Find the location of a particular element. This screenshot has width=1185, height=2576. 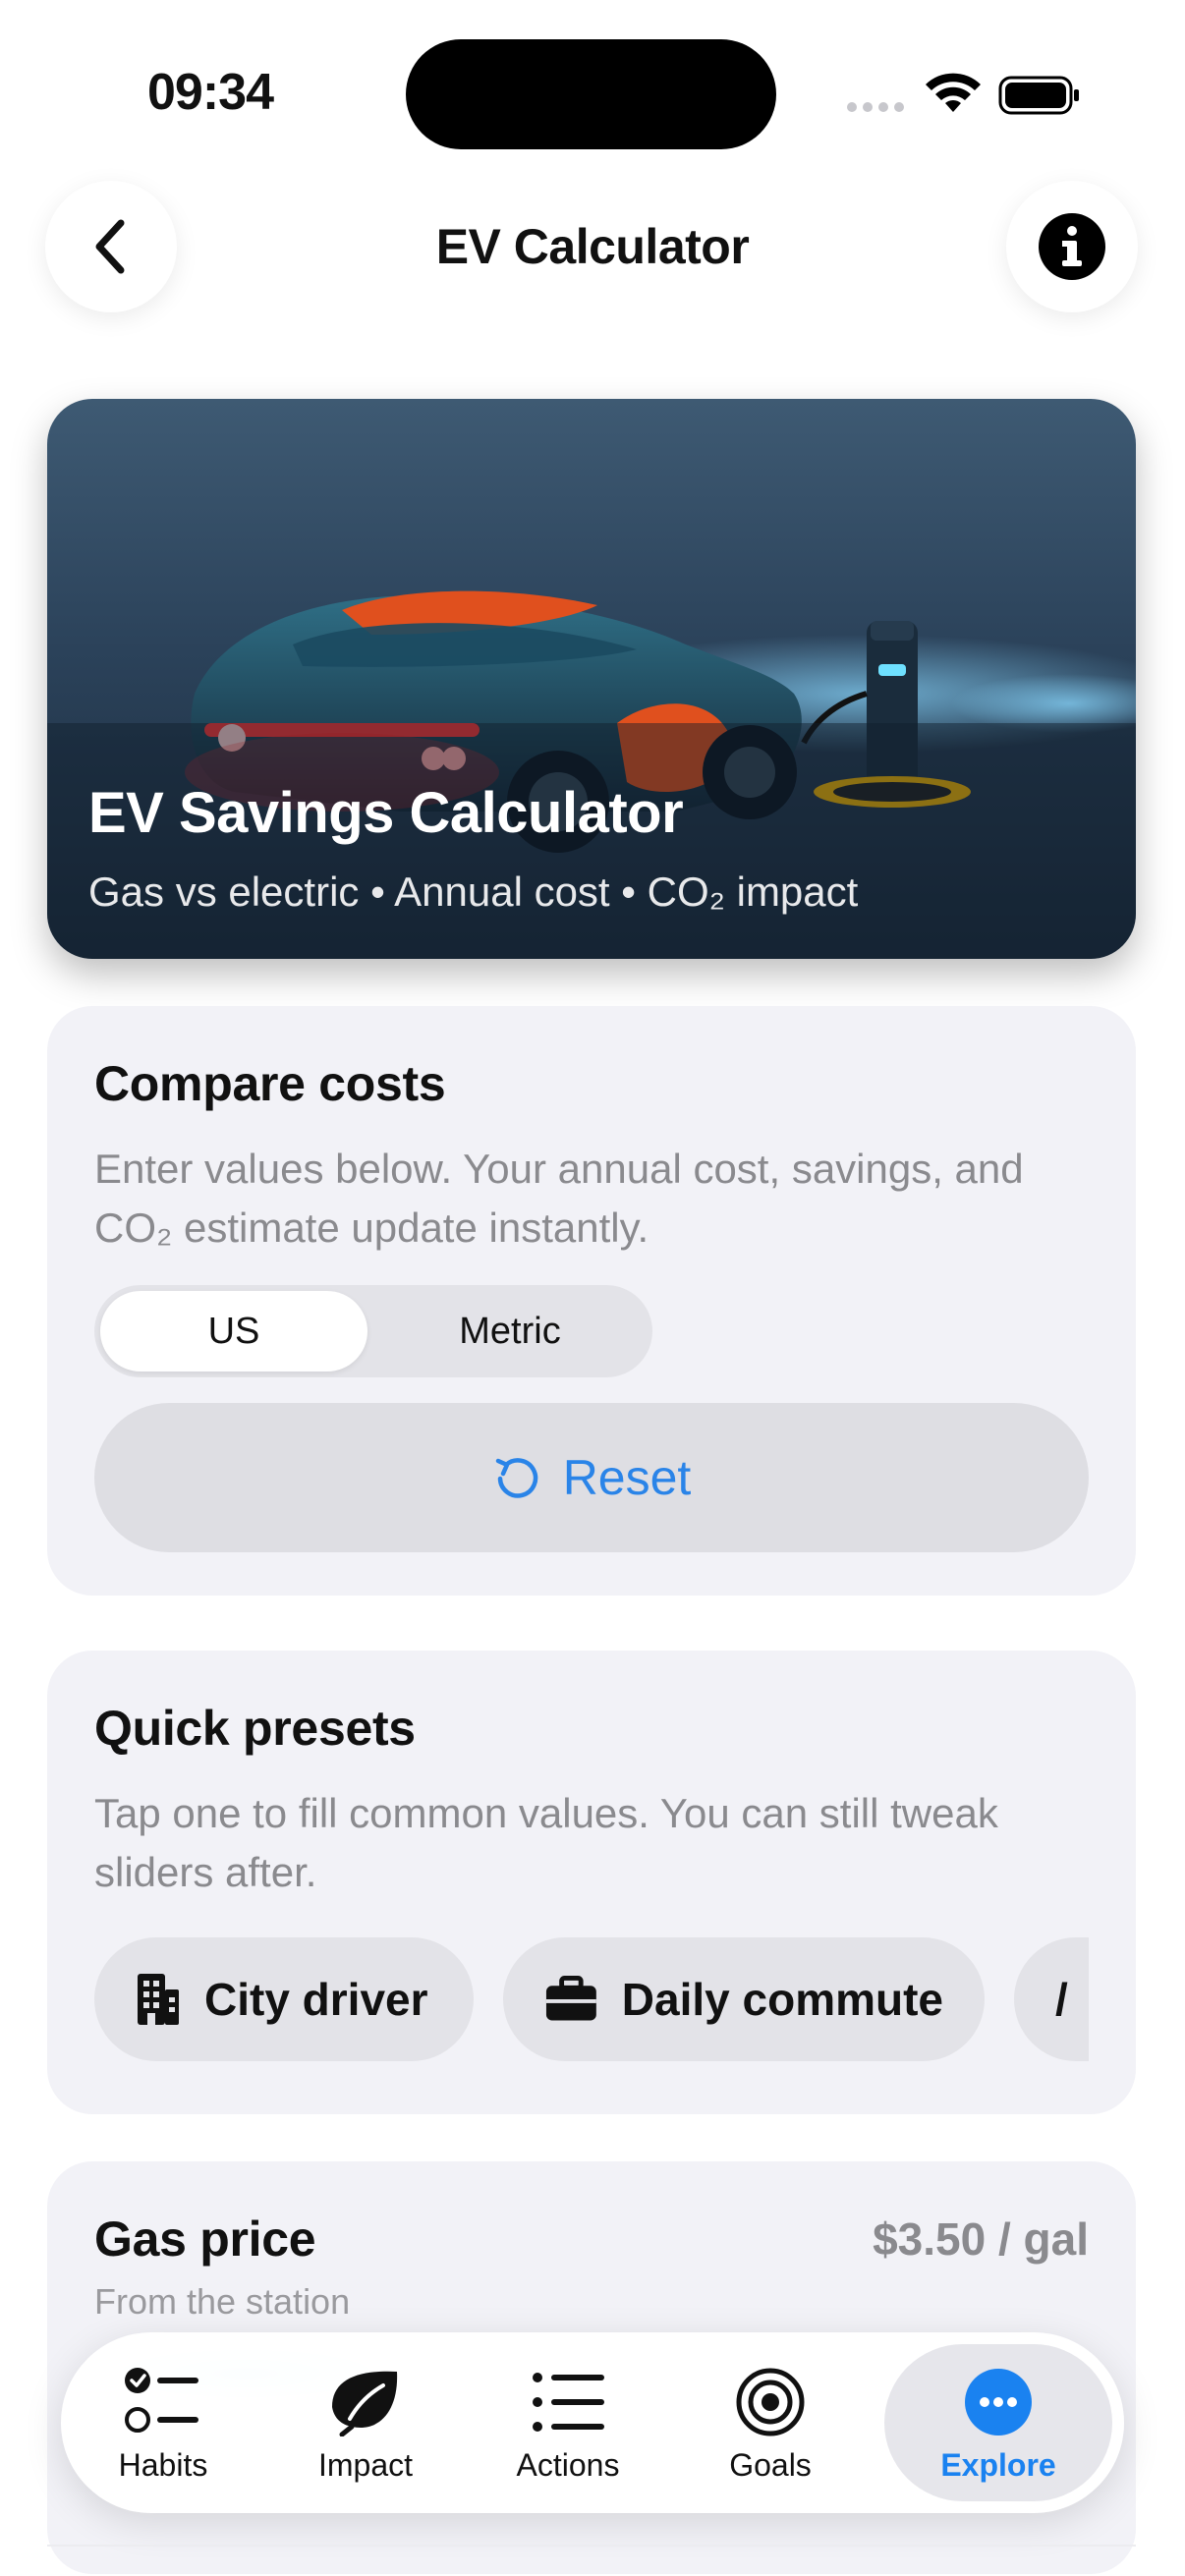

tab-habits: Habits is located at coordinates (164, 2422).